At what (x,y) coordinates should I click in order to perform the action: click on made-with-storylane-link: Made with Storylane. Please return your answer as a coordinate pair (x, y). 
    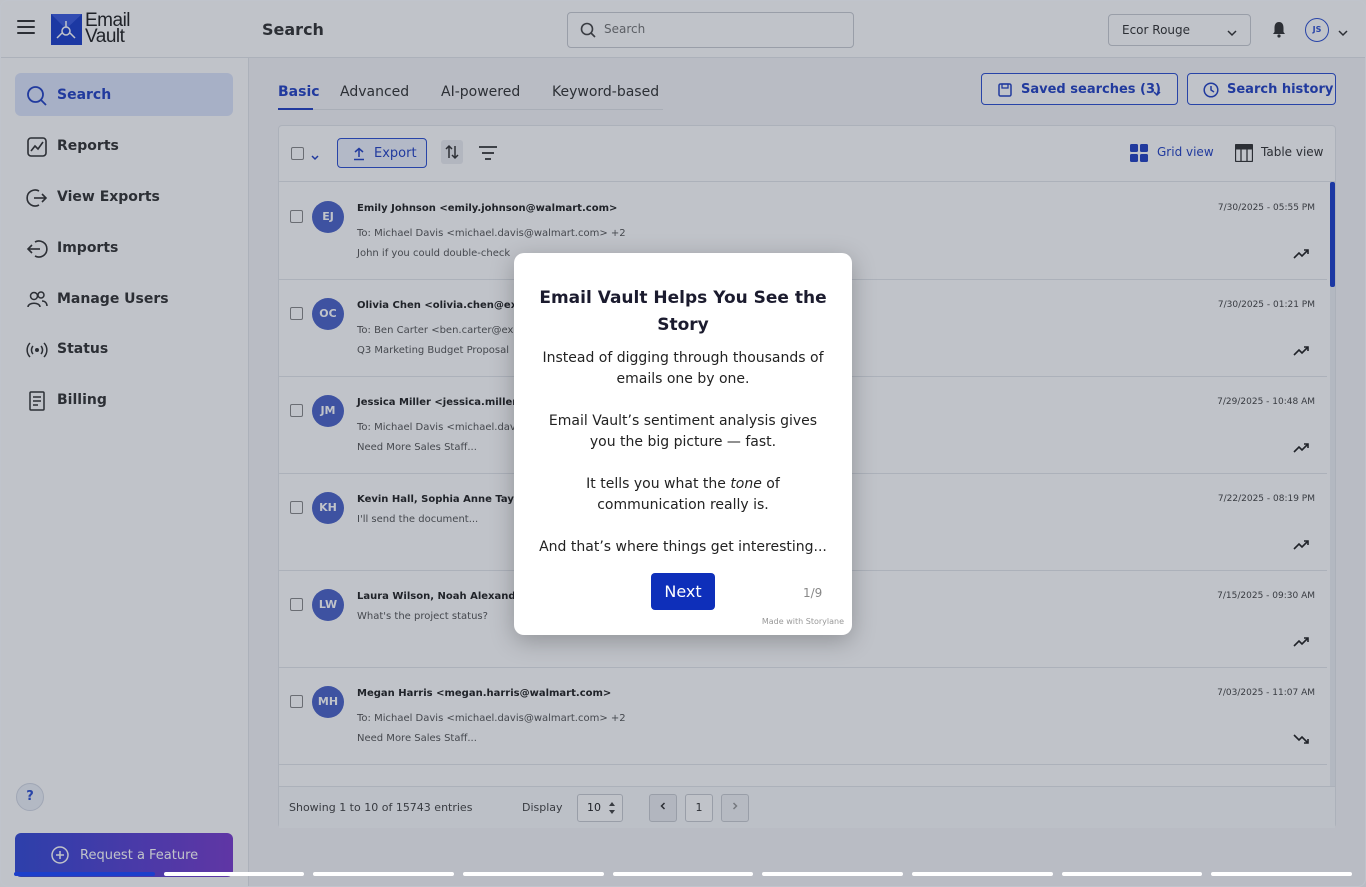
    Looking at the image, I should click on (803, 621).